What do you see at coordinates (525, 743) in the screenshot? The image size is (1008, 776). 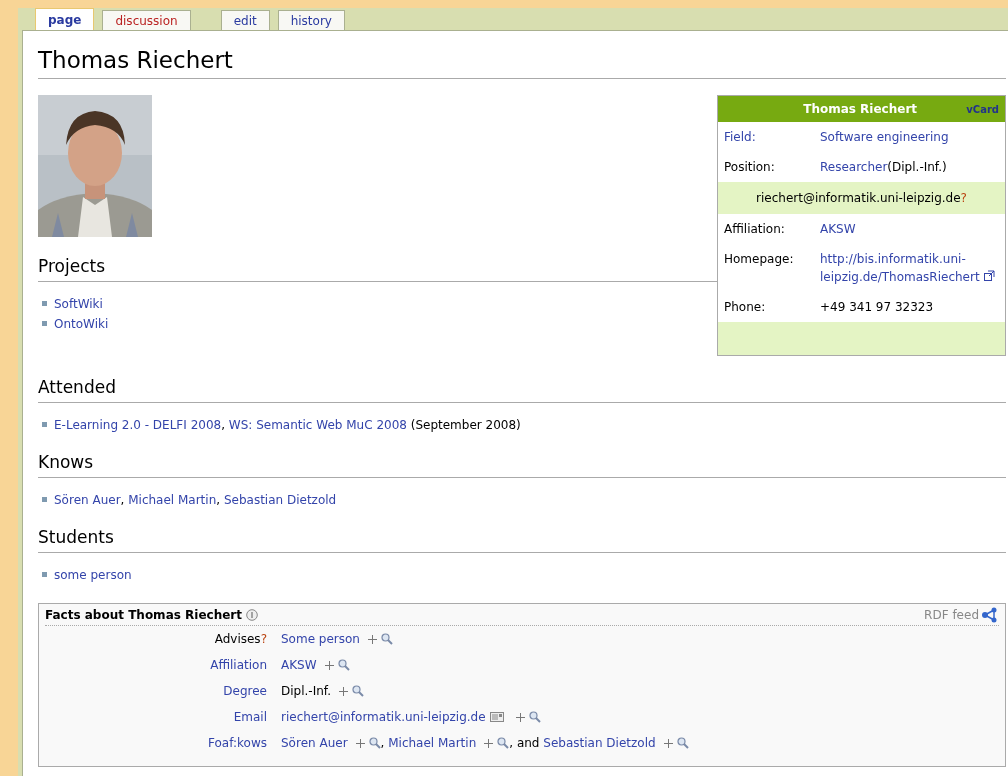 I see `separator-text: , and` at bounding box center [525, 743].